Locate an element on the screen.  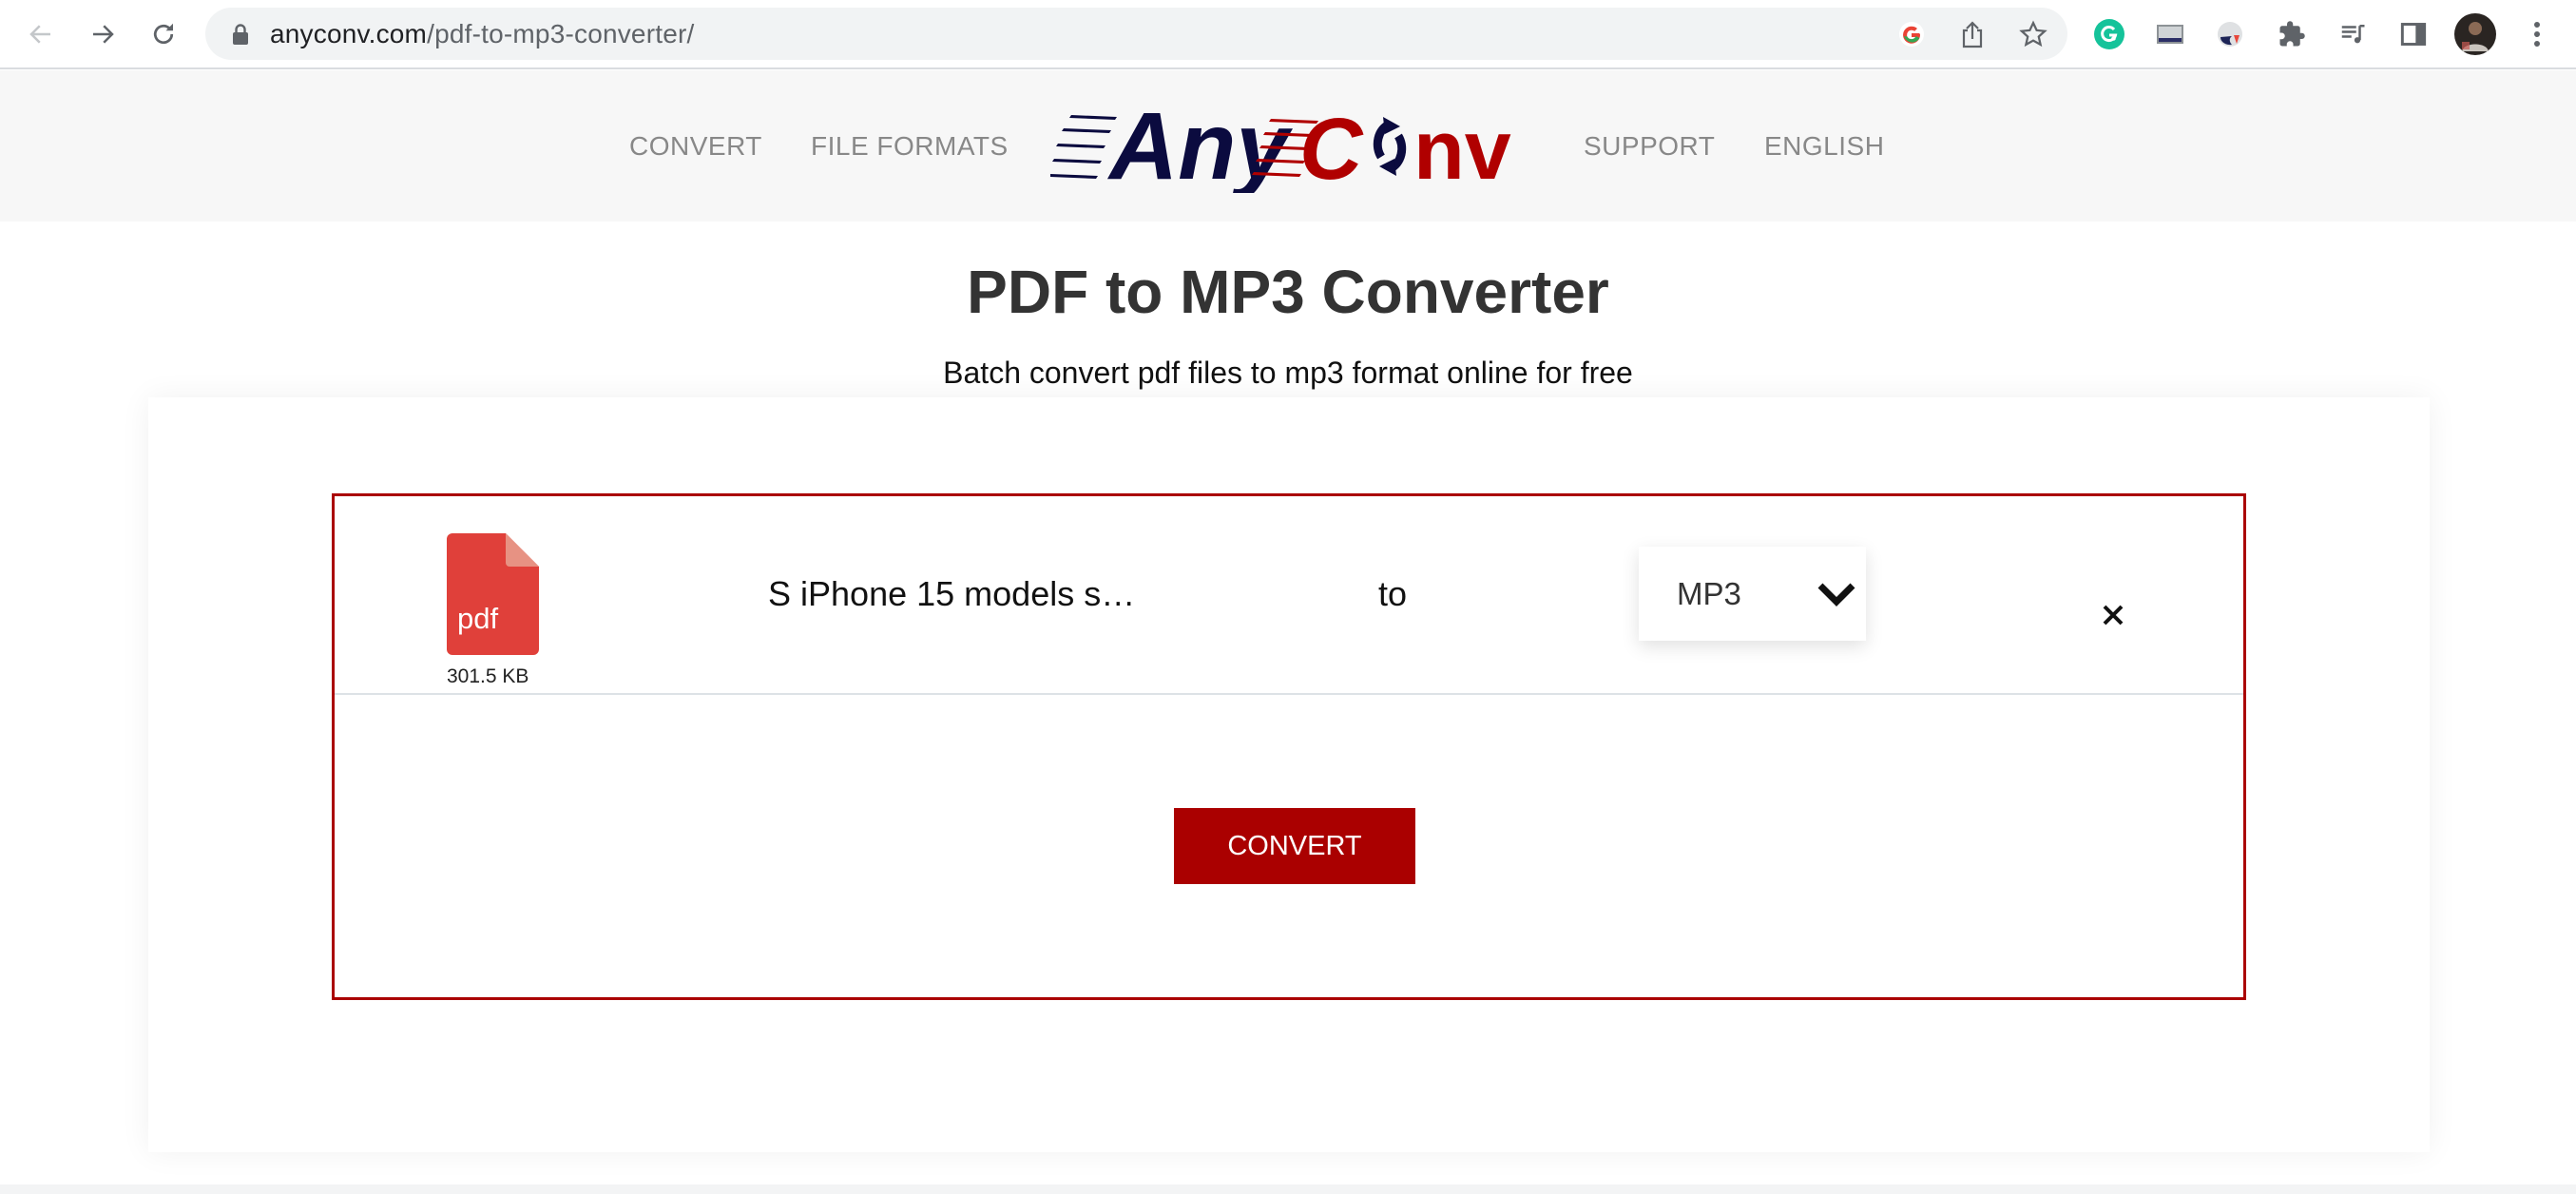
side-panel-icon is located at coordinates (2413, 34).